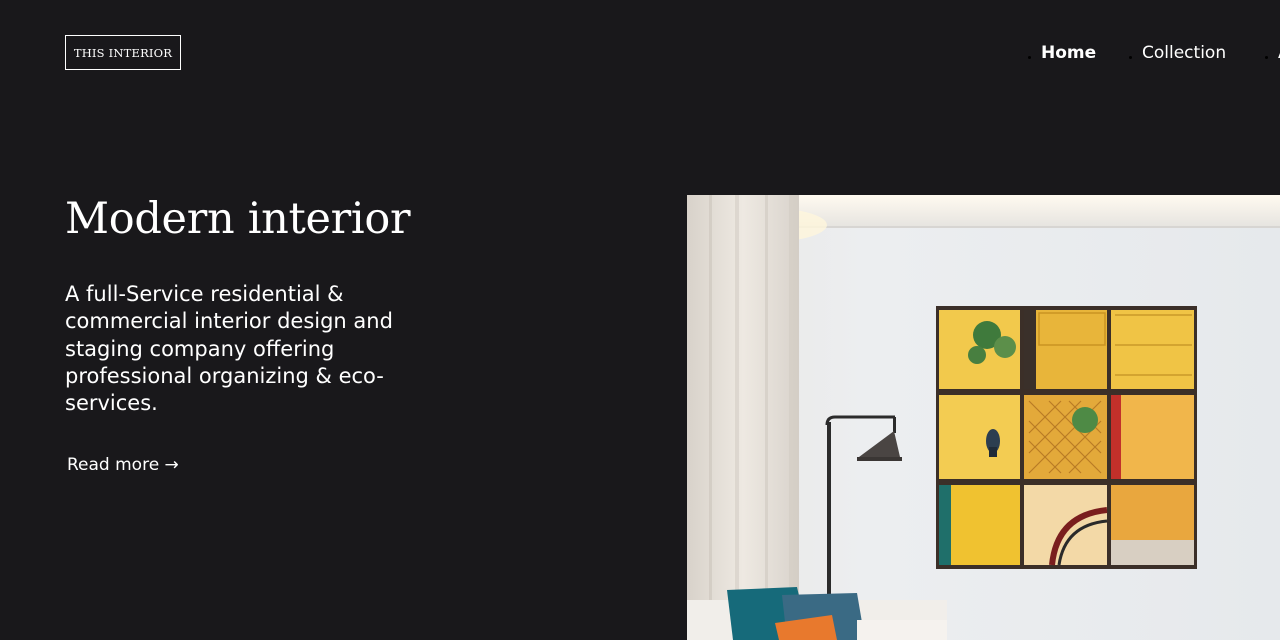  I want to click on nav-item-about: A, so click(1272, 53).